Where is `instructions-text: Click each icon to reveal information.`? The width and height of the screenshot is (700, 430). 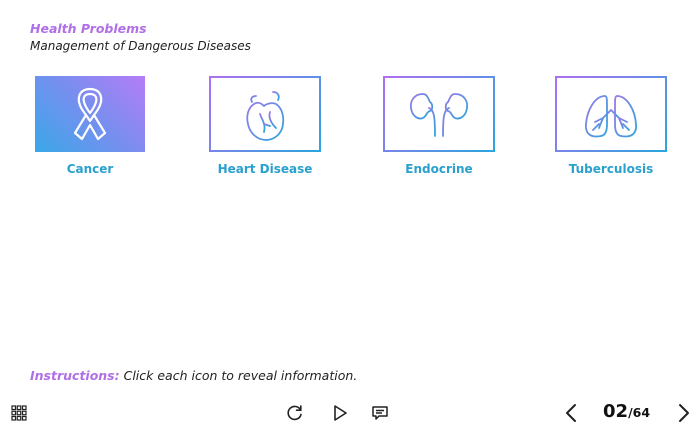 instructions-text: Click each icon to reveal information. is located at coordinates (240, 375).